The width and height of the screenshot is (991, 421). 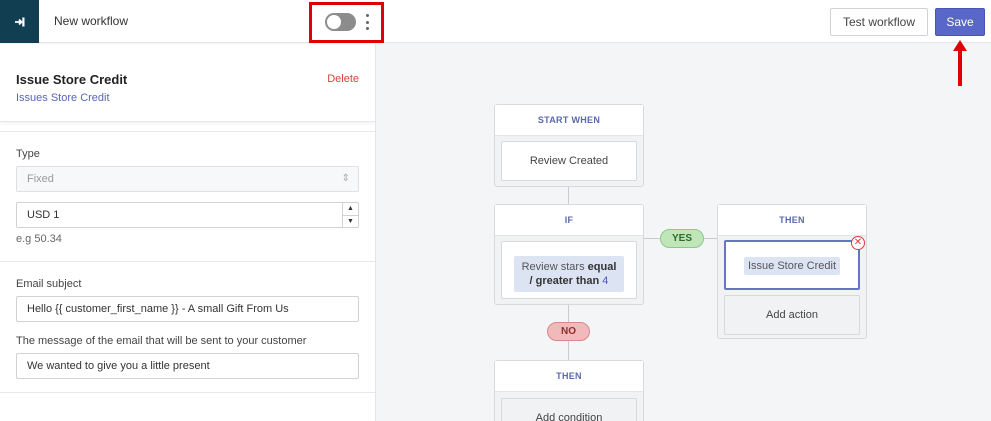 I want to click on type-select: Fixed, so click(x=187, y=179).